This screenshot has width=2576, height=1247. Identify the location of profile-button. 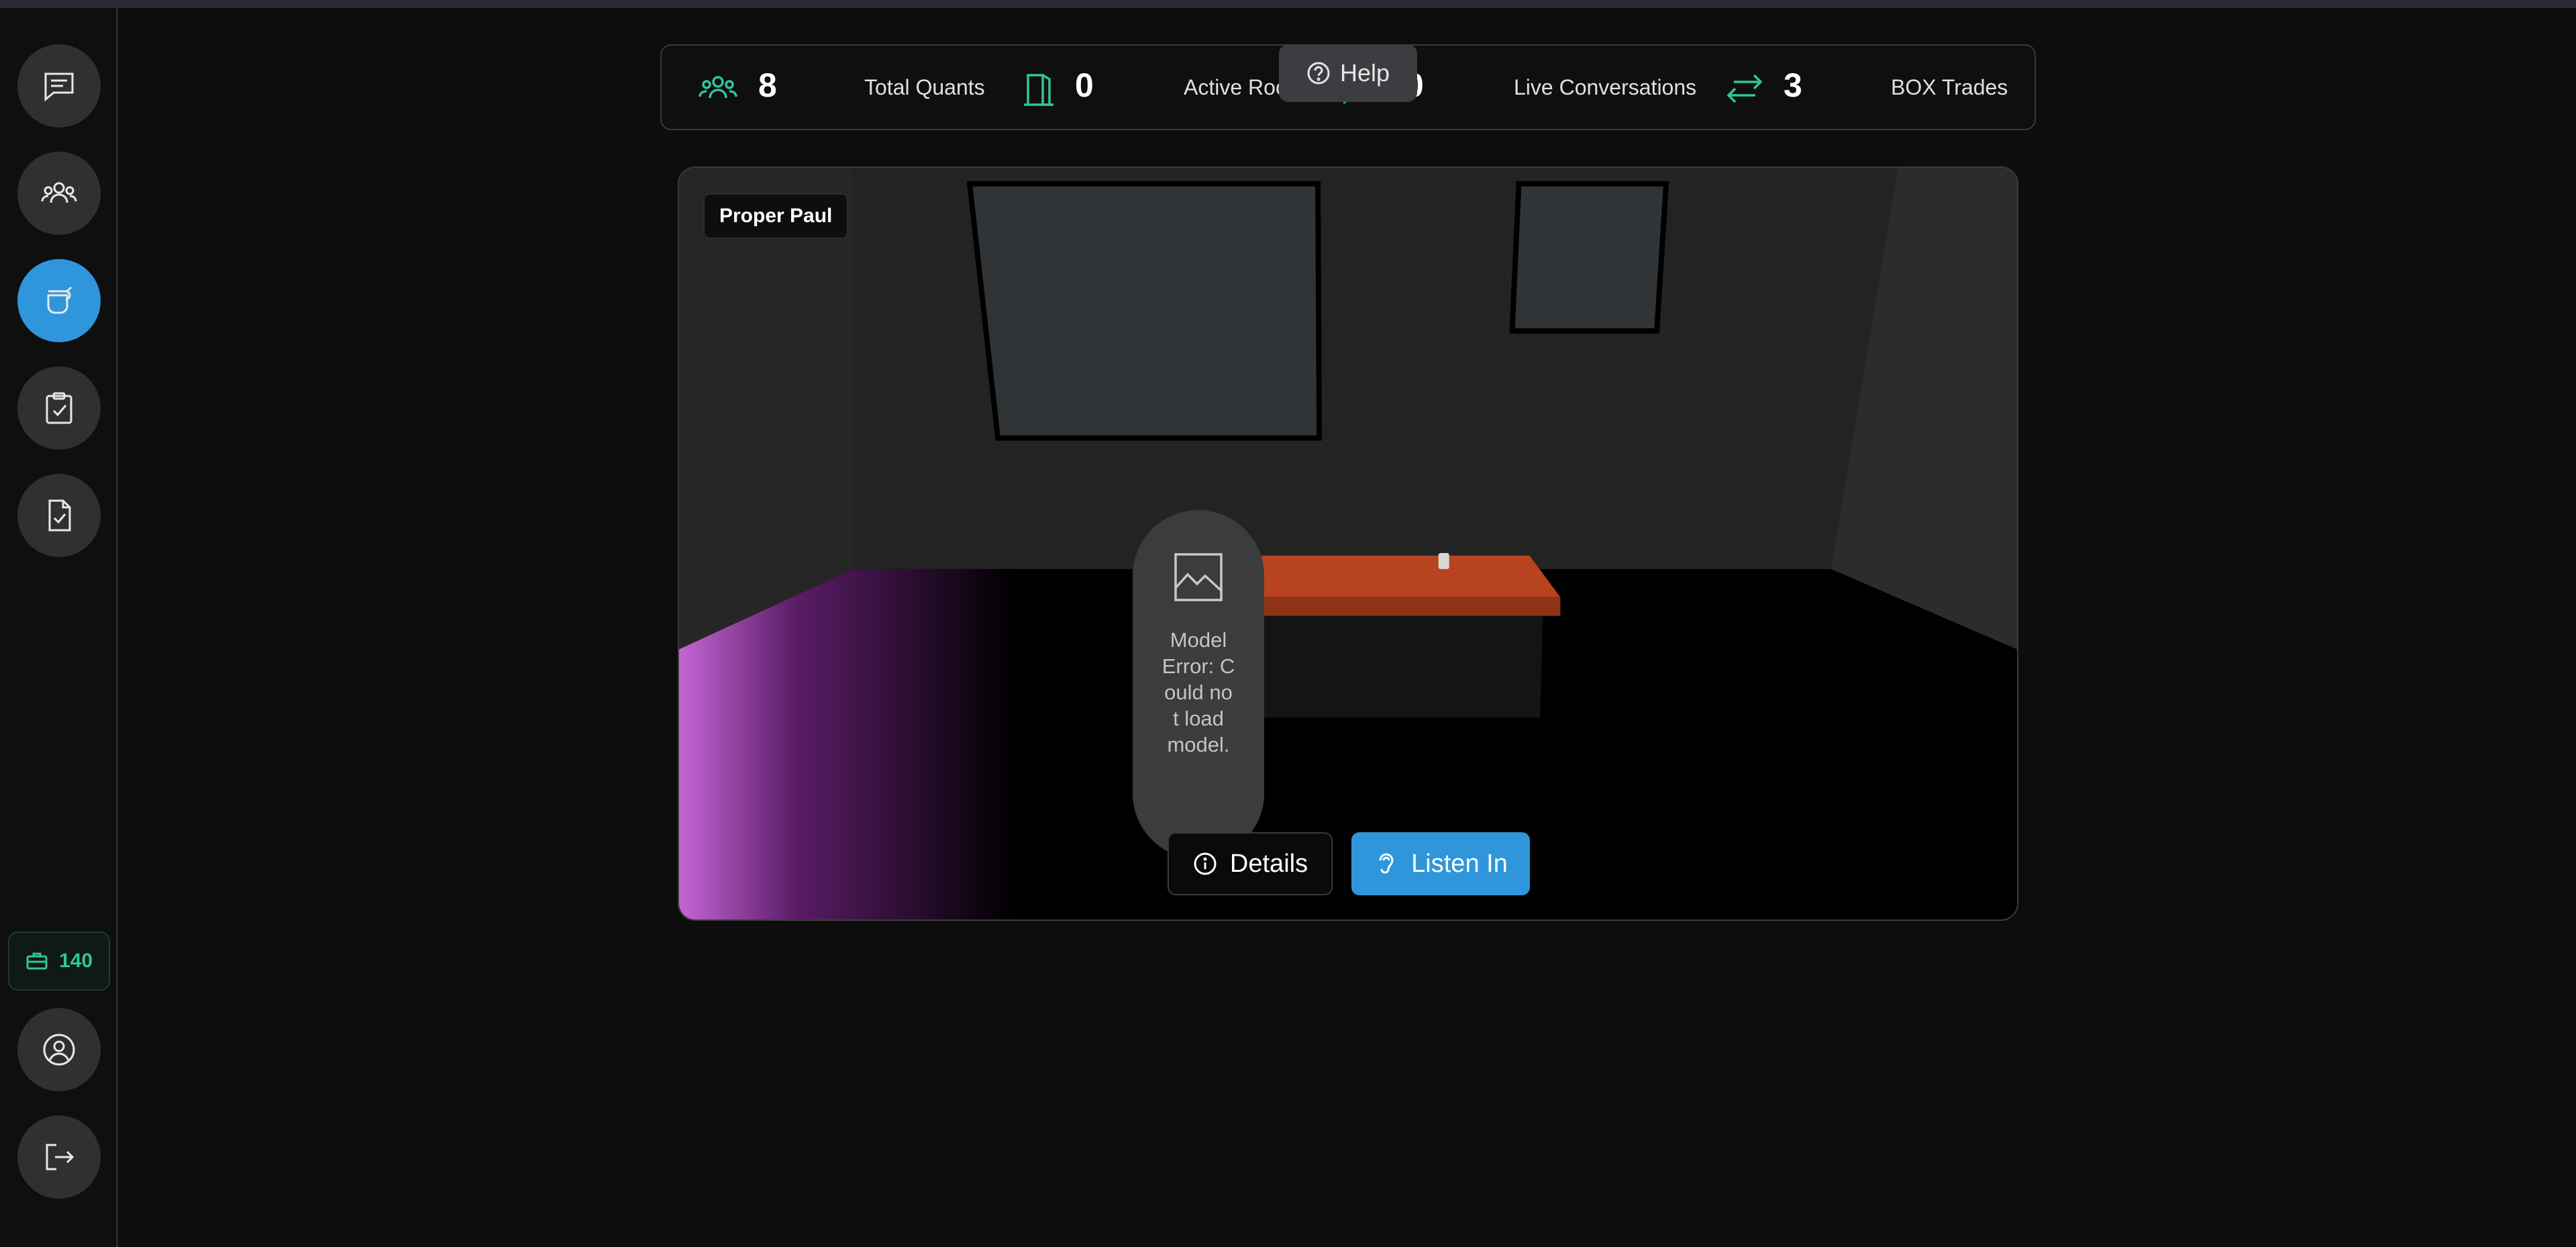
(59, 1049).